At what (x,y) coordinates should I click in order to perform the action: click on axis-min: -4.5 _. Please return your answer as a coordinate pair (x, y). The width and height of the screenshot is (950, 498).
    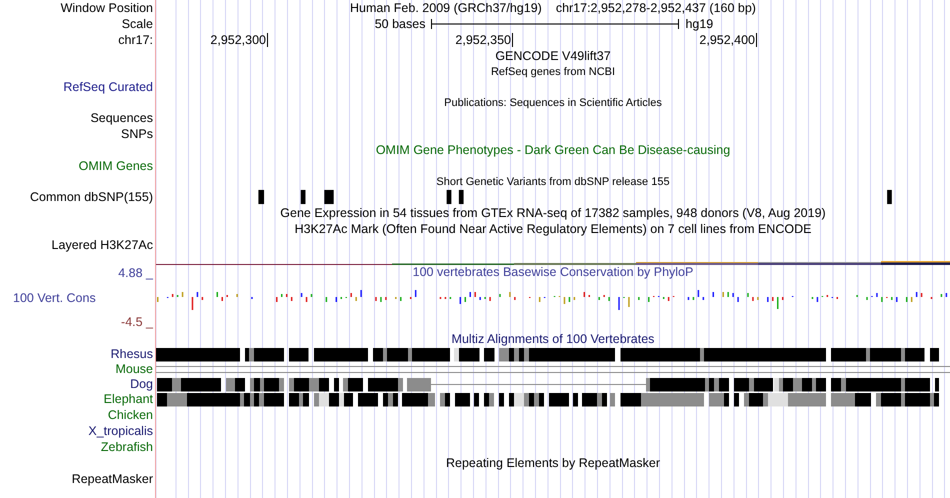
    Looking at the image, I should click on (137, 322).